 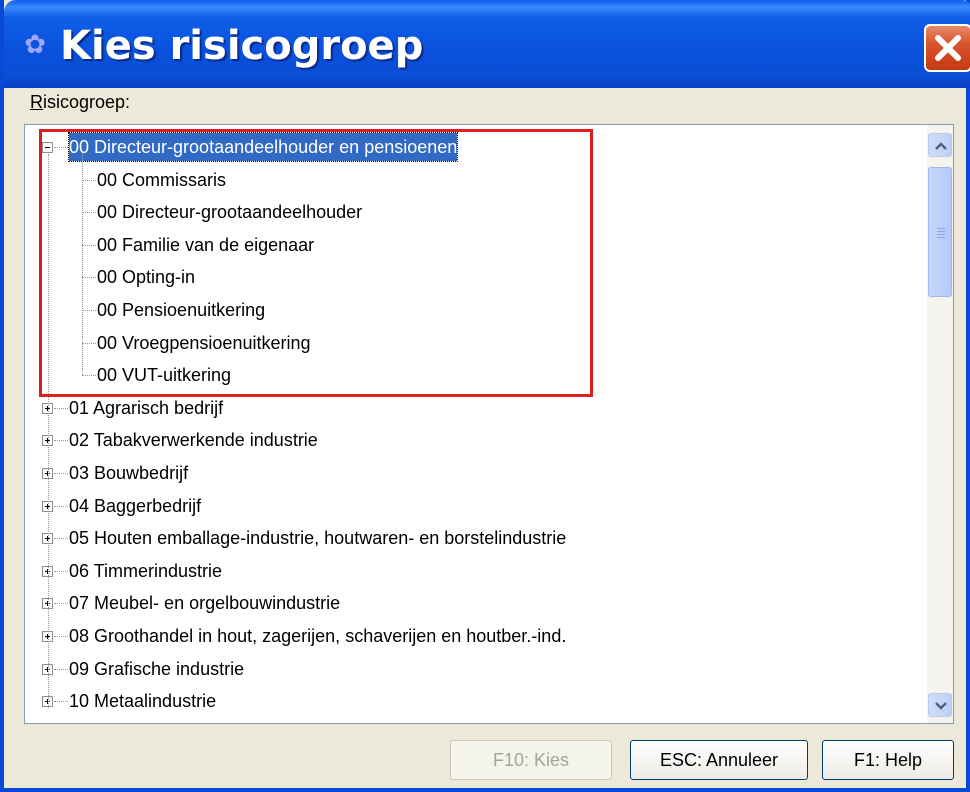 I want to click on tree-node-label: 03 Bouwbedrijf, so click(x=129, y=473).